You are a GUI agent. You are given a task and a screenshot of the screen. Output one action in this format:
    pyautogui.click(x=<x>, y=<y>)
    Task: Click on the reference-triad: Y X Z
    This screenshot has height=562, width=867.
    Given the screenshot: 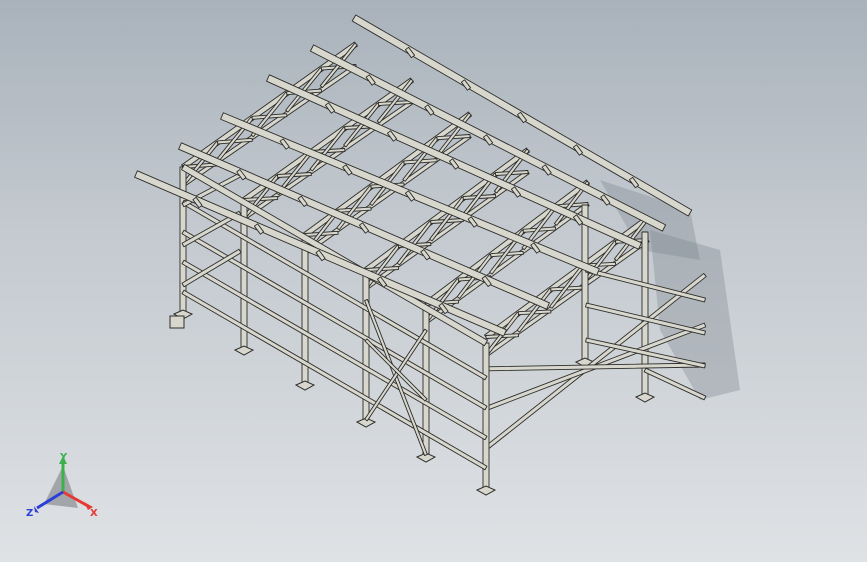 What is the action you would take?
    pyautogui.click(x=62, y=485)
    